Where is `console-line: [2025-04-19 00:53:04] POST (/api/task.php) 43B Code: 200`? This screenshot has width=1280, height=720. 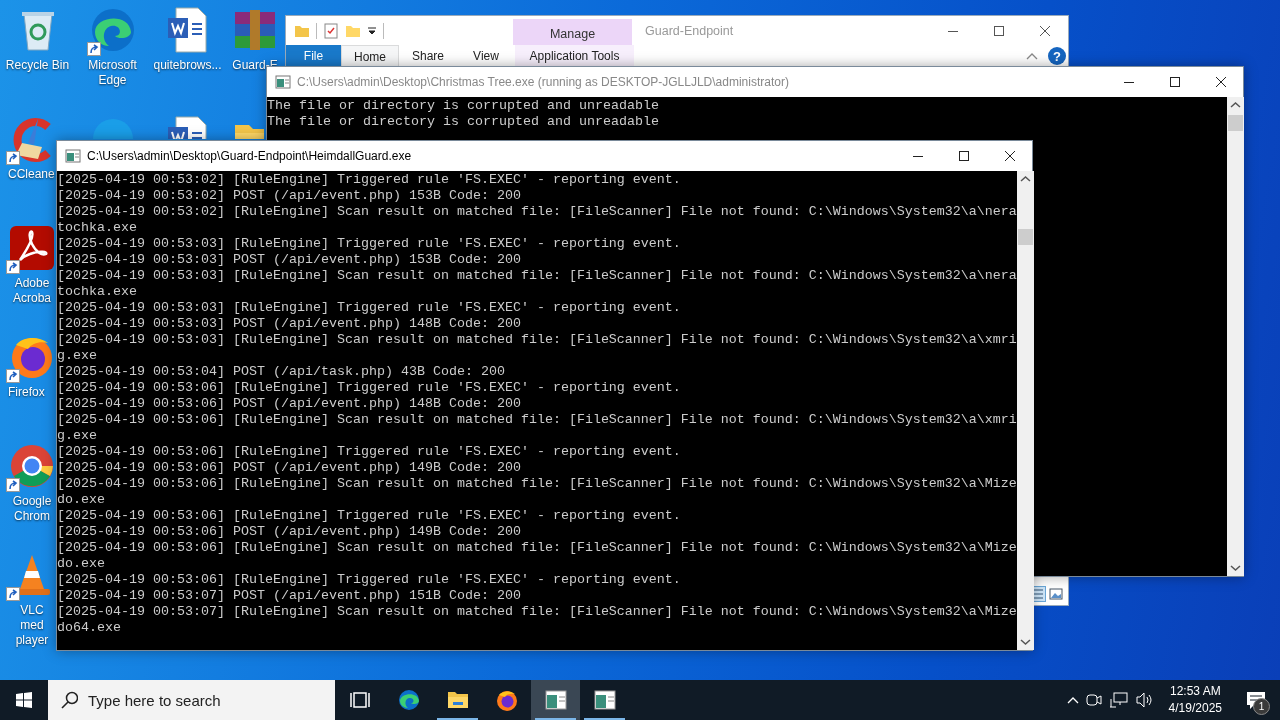 console-line: [2025-04-19 00:53:04] POST (/api/task.php) 43B Code: 200 is located at coordinates (281, 372).